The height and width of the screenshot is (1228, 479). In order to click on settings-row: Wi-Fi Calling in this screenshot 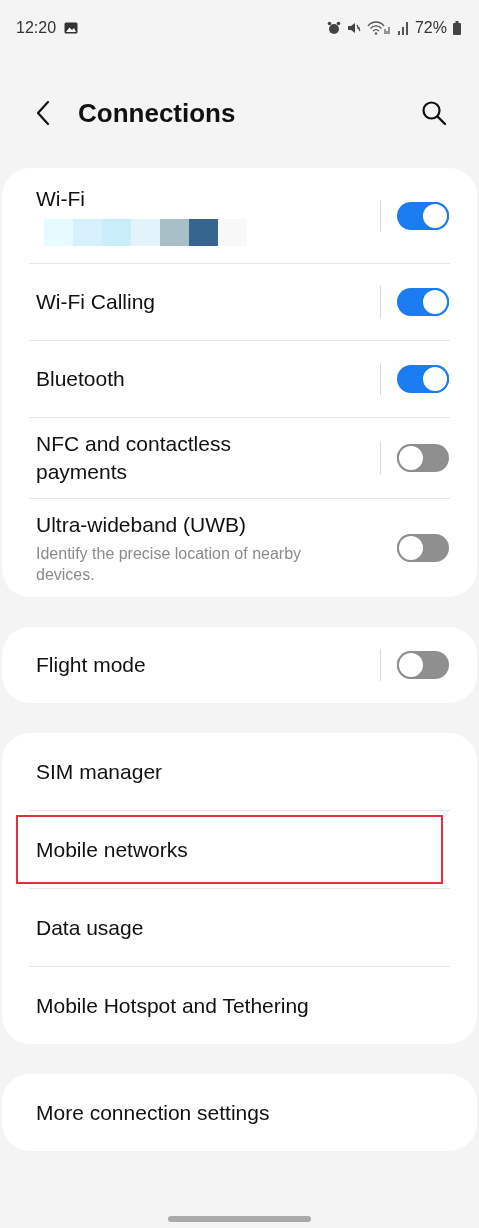, I will do `click(239, 302)`.